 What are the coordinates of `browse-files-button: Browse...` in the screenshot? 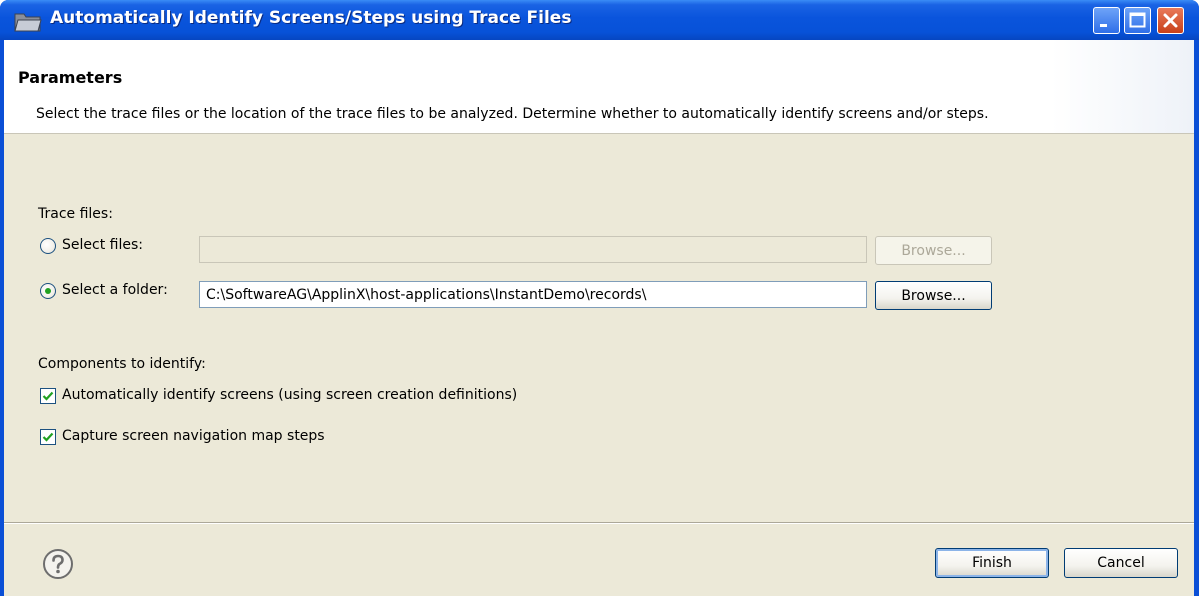 It's located at (933, 250).